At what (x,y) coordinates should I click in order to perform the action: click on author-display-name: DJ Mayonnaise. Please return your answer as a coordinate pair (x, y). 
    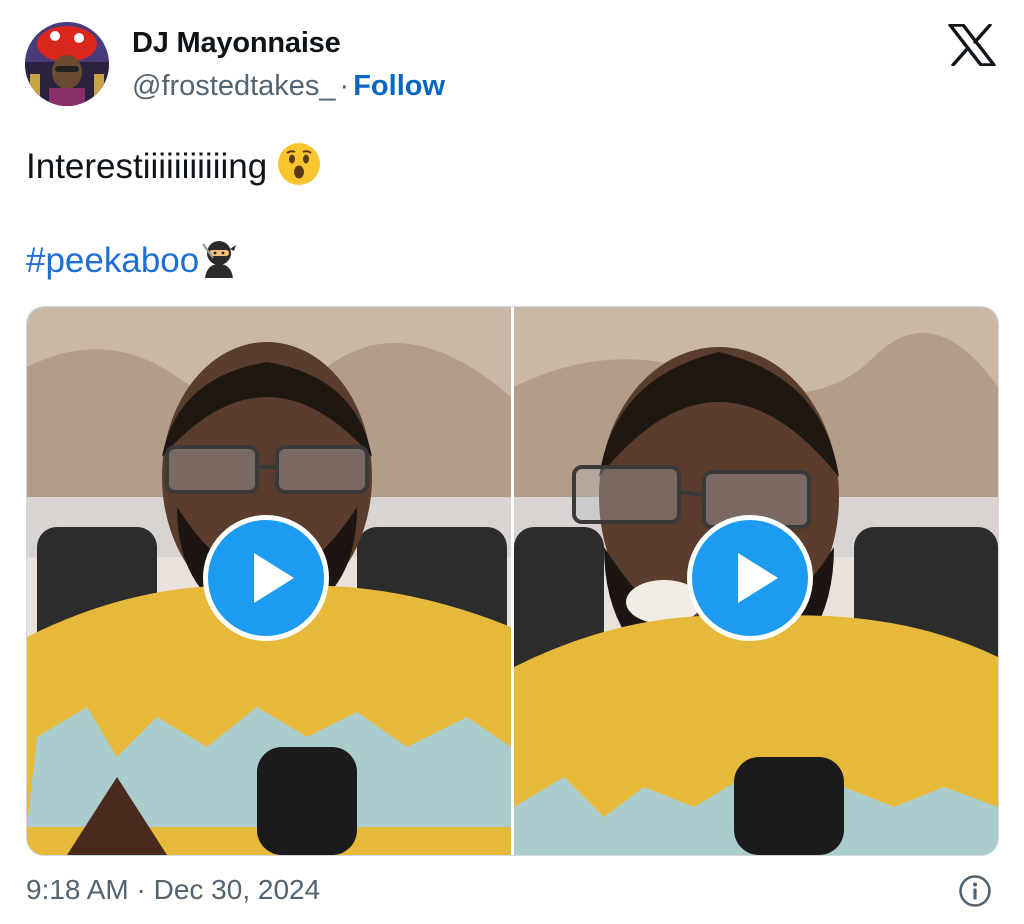
    Looking at the image, I should click on (236, 43).